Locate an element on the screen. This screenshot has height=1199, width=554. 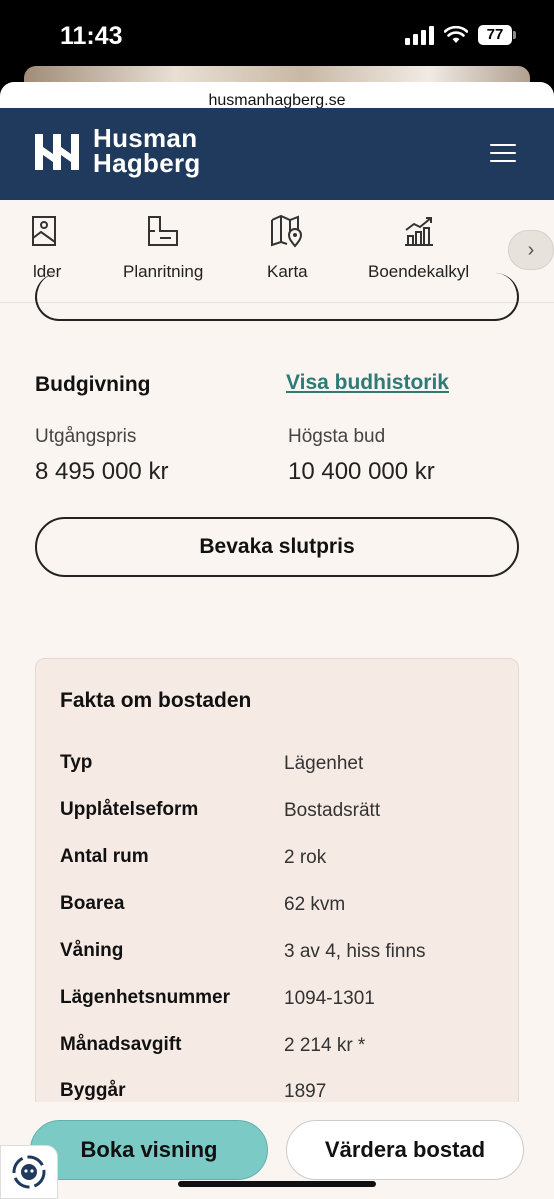
fact-key: Månadsavgift is located at coordinates (121, 1044).